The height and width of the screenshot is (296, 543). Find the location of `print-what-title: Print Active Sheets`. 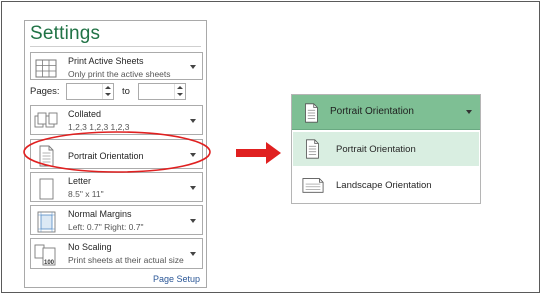

print-what-title: Print Active Sheets is located at coordinates (106, 61).